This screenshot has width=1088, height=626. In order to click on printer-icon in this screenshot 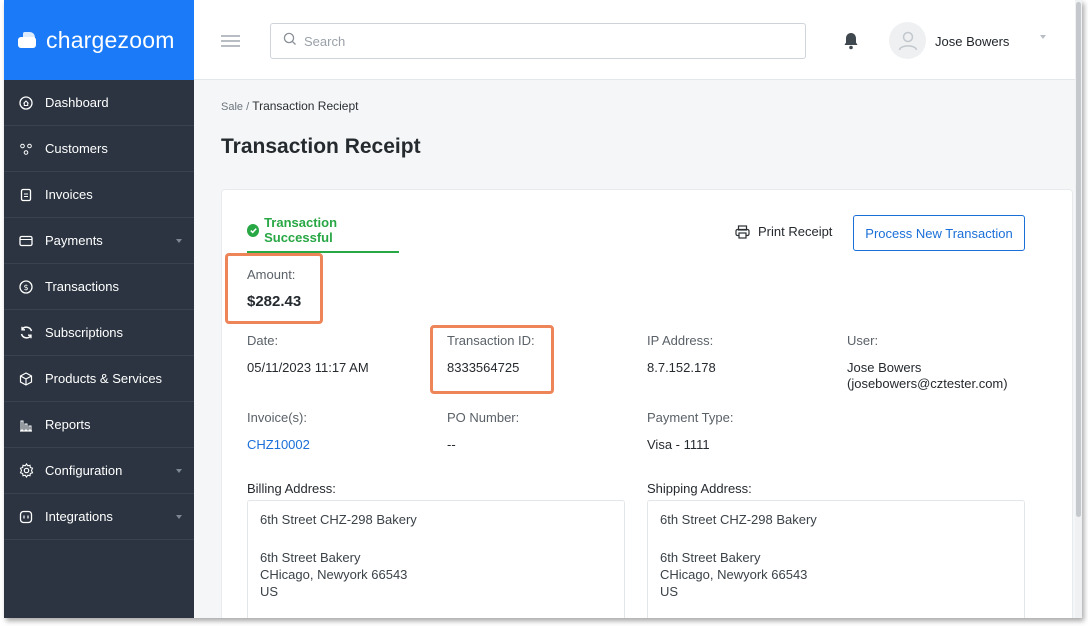, I will do `click(742, 231)`.